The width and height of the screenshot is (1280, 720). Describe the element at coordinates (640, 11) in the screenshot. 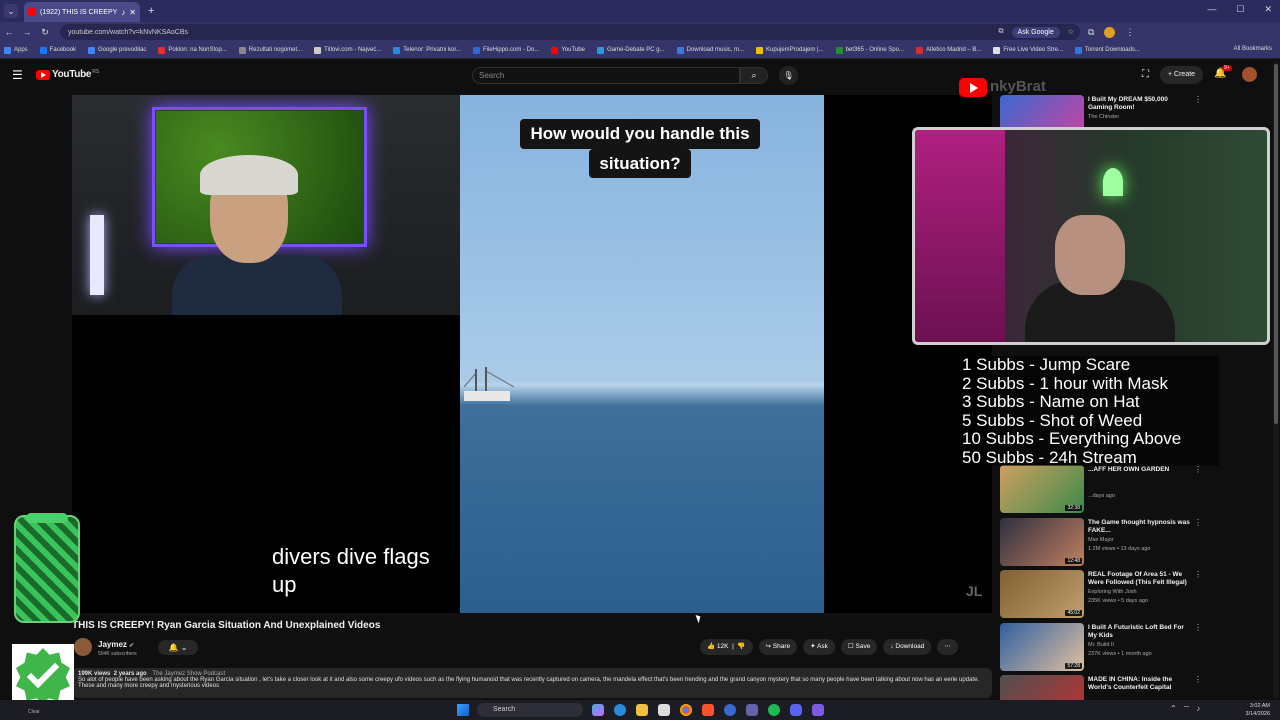

I see `browser-tab-bar: ⌄ (1922) THIS IS CREEPY! Rya ♪ ✕ + — ☐ ✕` at that location.